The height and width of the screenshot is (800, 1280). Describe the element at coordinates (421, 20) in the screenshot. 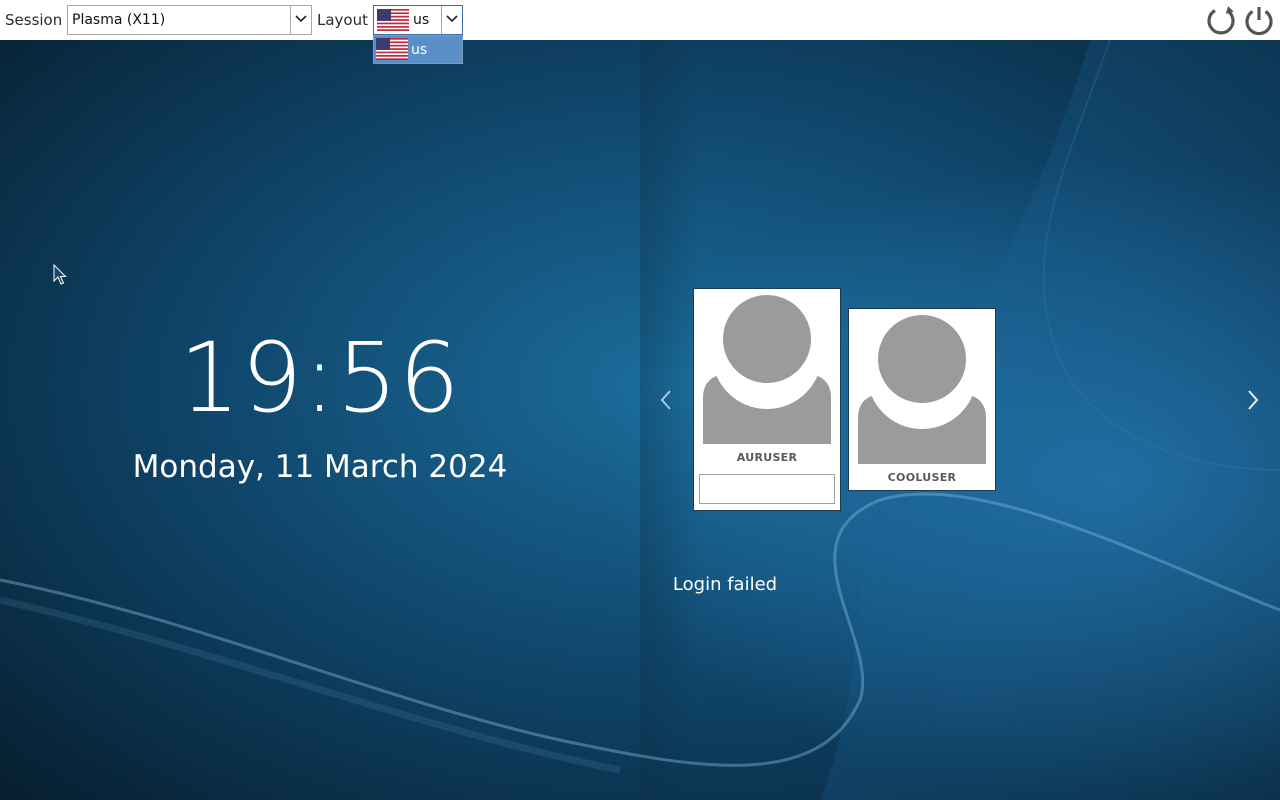

I see `layout-selected-value: us` at that location.